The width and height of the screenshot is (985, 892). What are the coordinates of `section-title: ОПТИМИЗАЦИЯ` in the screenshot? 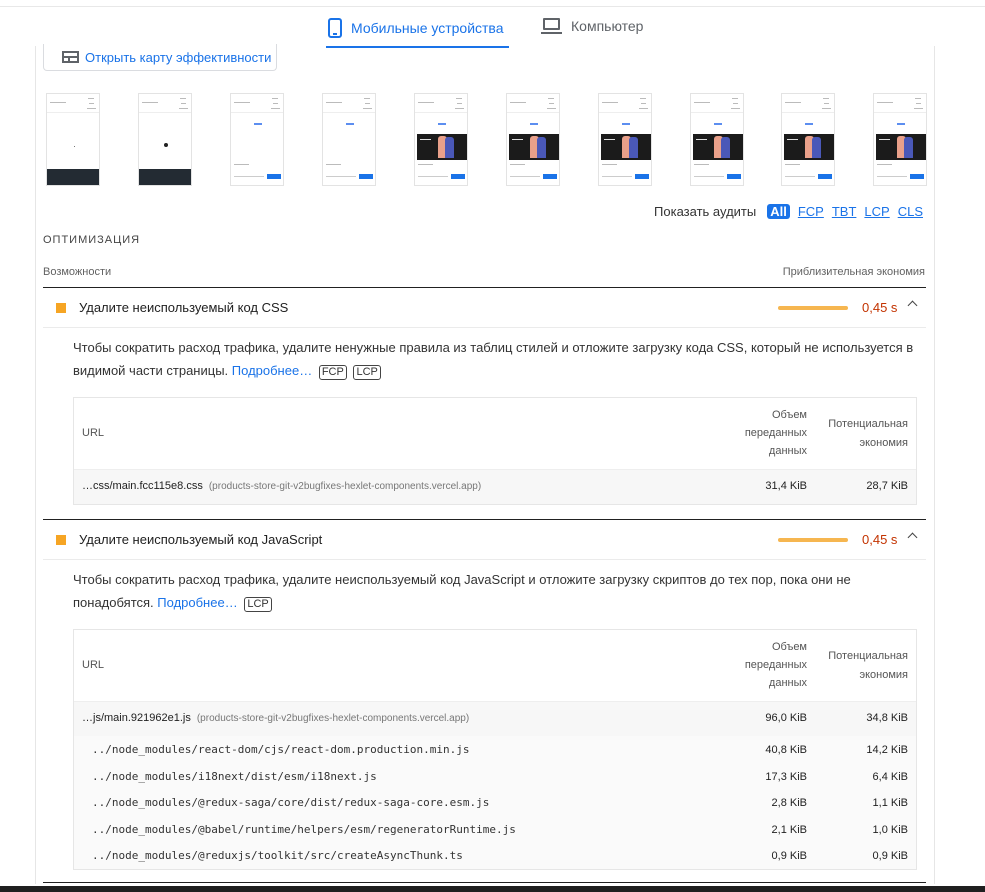 It's located at (92, 240).